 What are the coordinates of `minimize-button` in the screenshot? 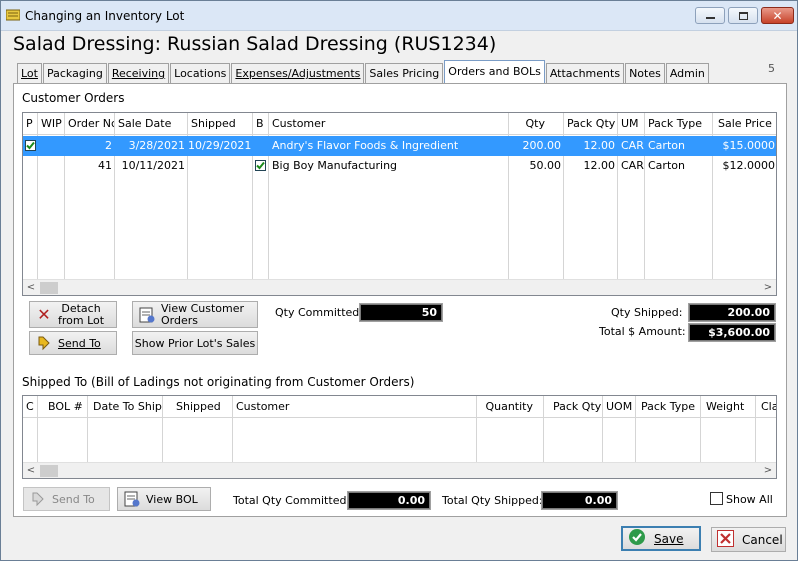 It's located at (710, 15).